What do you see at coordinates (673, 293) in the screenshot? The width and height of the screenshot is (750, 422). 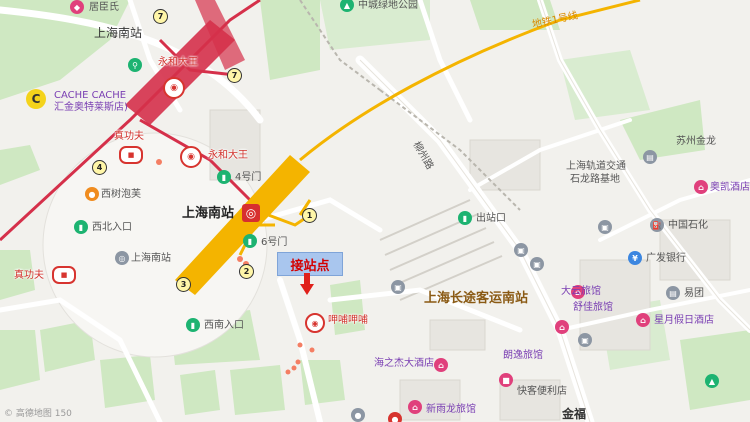 I see `yigu-icon: ▤` at bounding box center [673, 293].